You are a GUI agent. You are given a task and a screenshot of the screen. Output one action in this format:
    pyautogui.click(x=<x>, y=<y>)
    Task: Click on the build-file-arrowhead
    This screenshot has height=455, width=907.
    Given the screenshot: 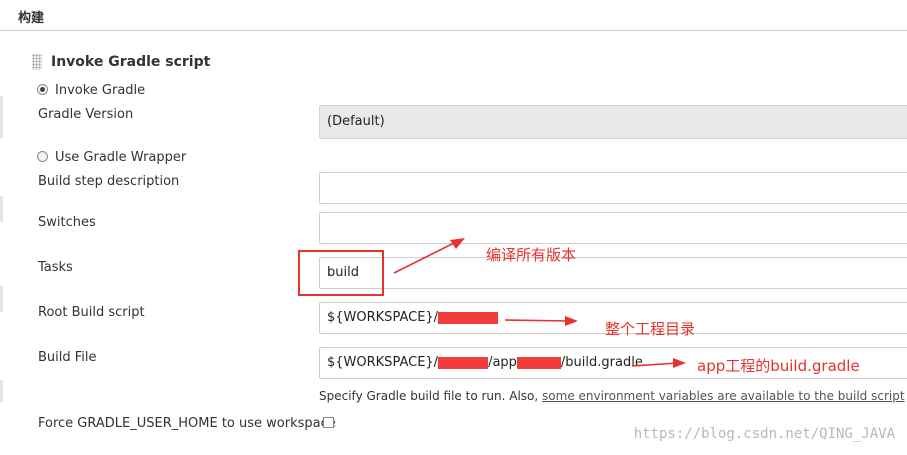 What is the action you would take?
    pyautogui.click(x=679, y=363)
    